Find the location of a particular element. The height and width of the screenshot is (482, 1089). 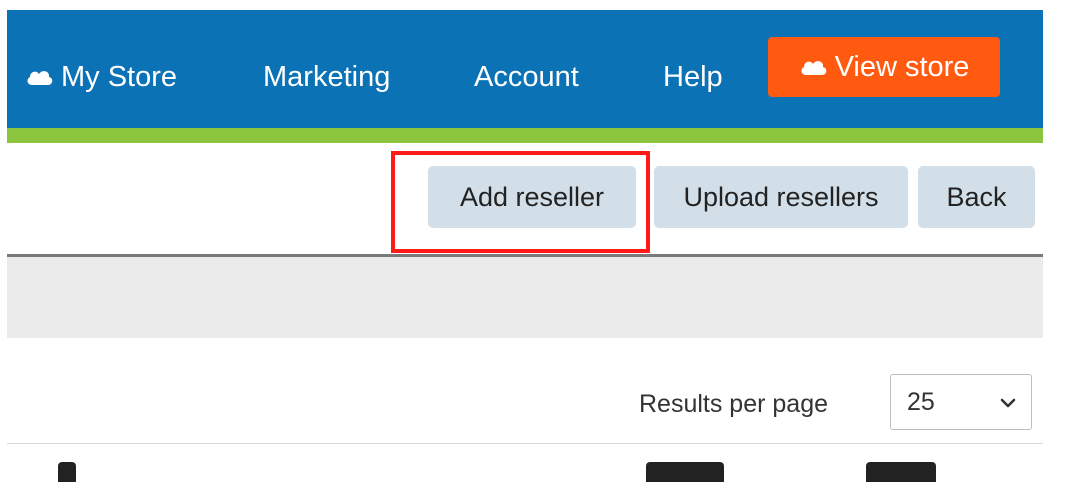

results-per-page-label: Results per page is located at coordinates (734, 404).